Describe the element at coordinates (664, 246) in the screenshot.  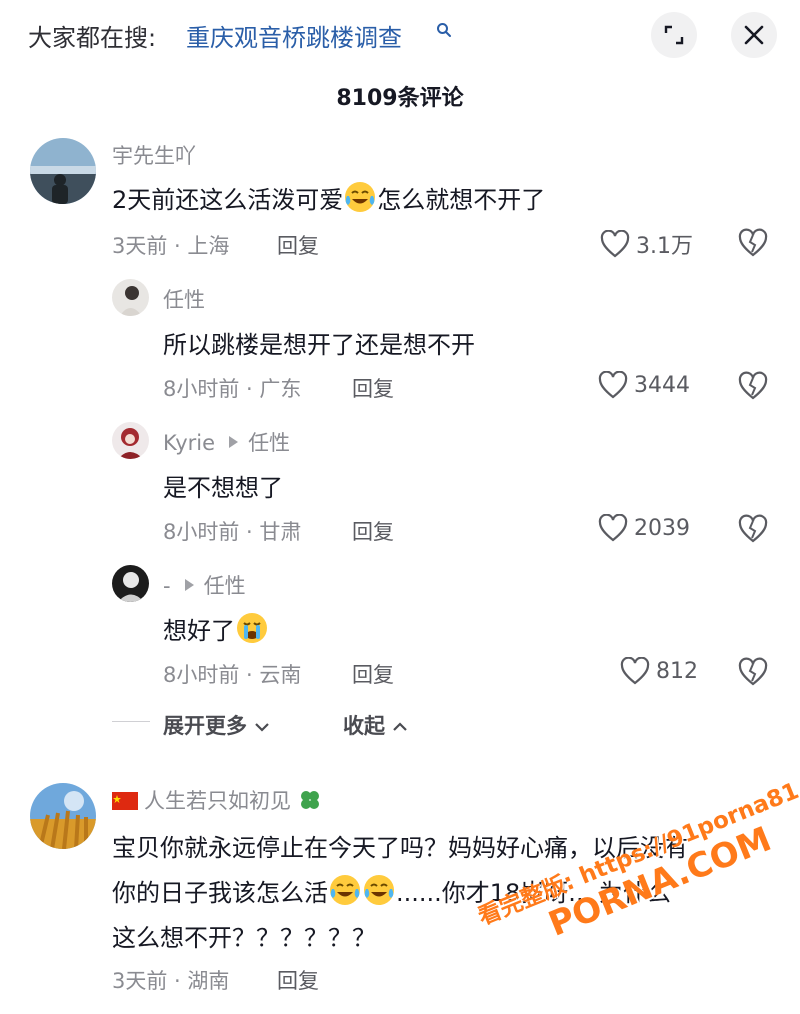
I see `like-count: 3.1万` at that location.